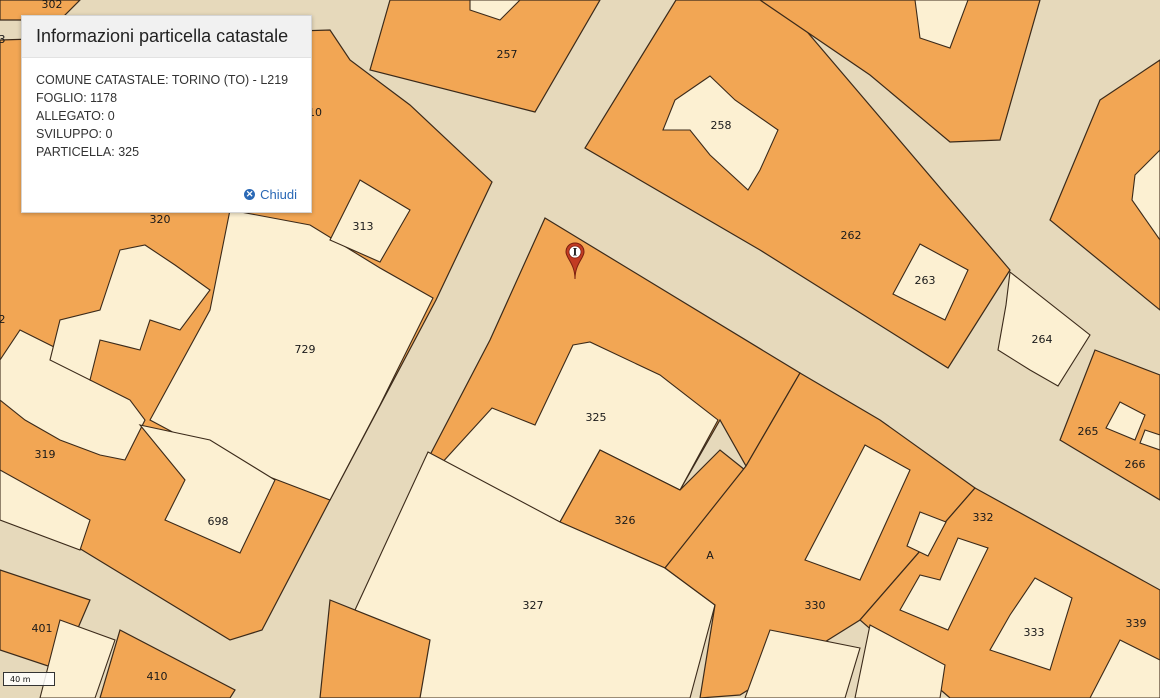 The image size is (1160, 698). I want to click on popup-header: Informazioni particella catastale, so click(166, 37).